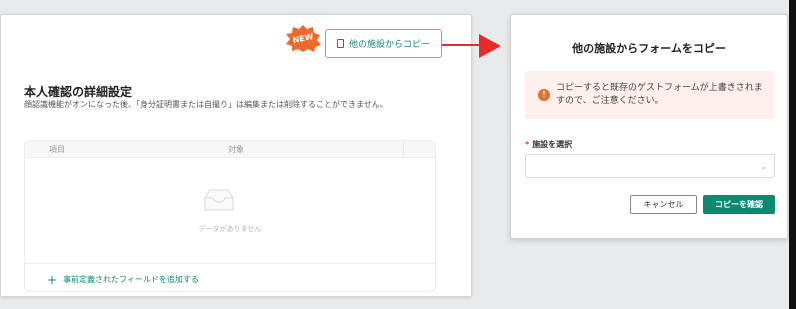  Describe the element at coordinates (544, 95) in the screenshot. I see `info-icon: !` at that location.